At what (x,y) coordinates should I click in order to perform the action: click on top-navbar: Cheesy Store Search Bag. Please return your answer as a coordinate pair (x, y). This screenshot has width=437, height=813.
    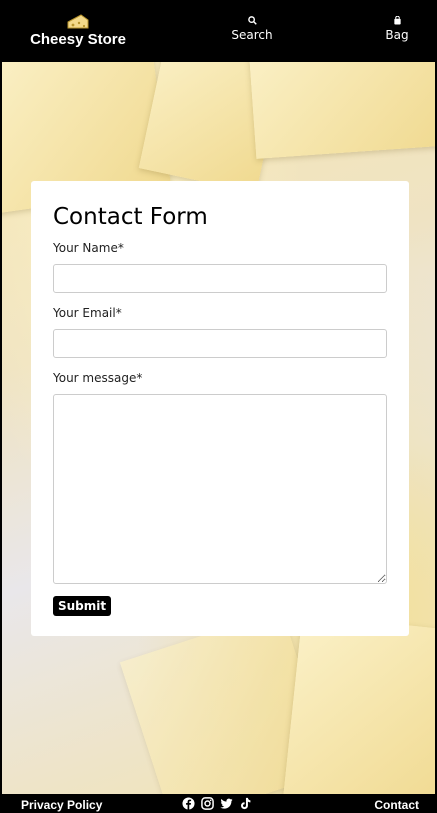
    Looking at the image, I should click on (218, 31).